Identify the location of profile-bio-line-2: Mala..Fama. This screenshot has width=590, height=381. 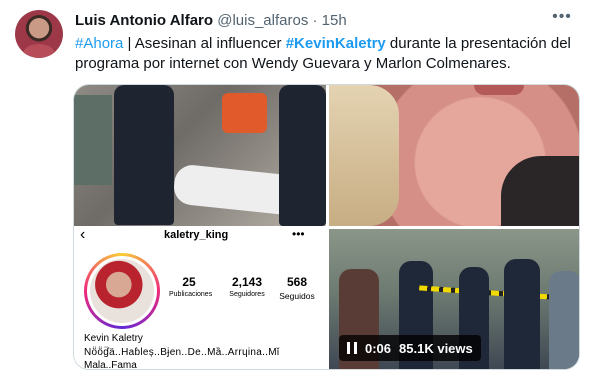
(110, 365).